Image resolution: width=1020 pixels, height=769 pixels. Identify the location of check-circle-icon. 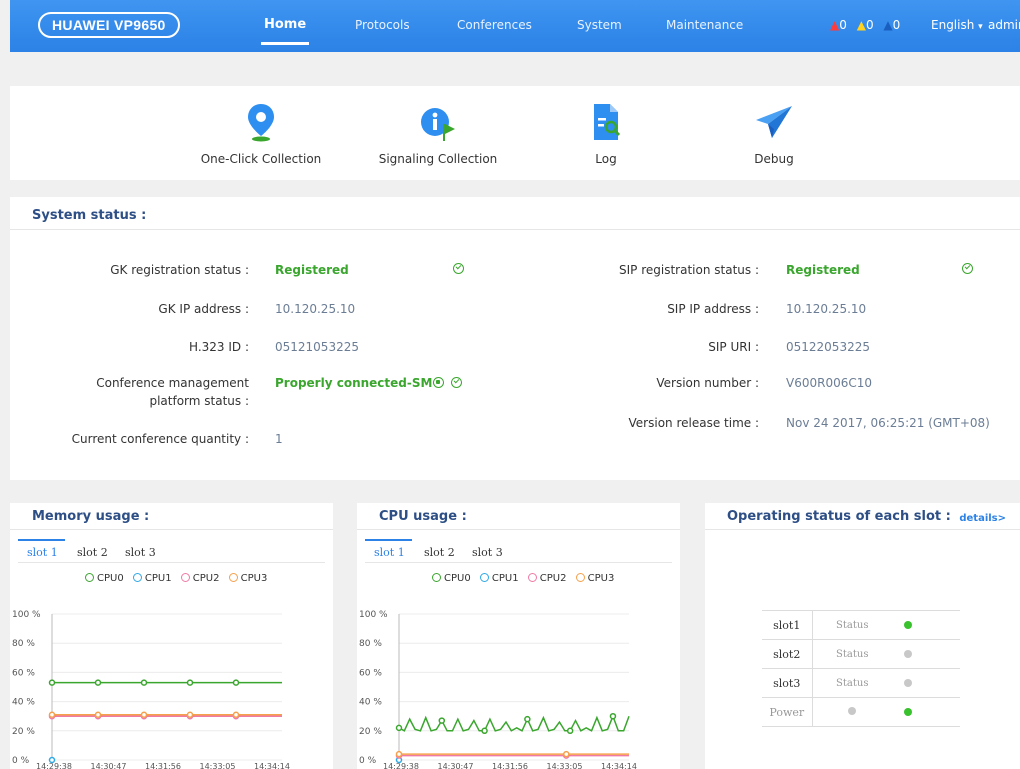
(456, 382).